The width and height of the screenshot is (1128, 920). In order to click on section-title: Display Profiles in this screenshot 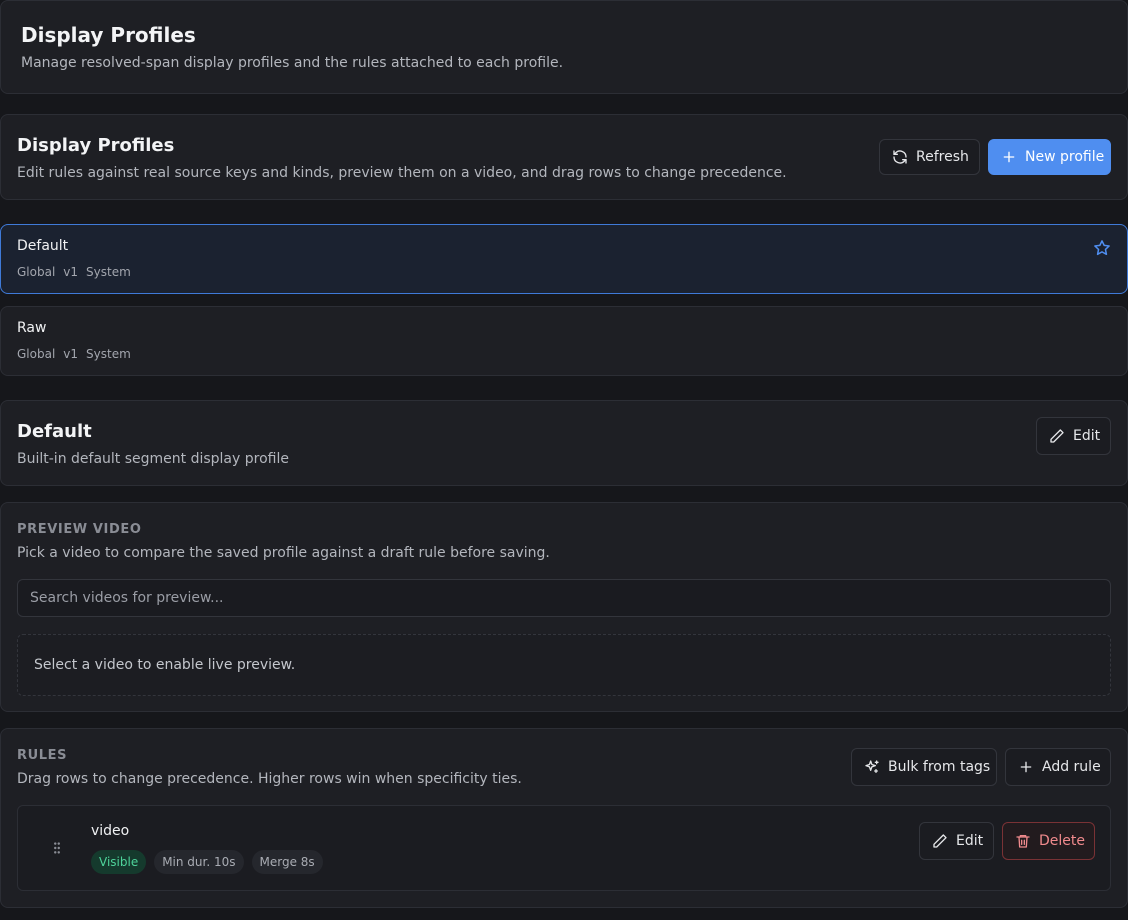, I will do `click(96, 145)`.